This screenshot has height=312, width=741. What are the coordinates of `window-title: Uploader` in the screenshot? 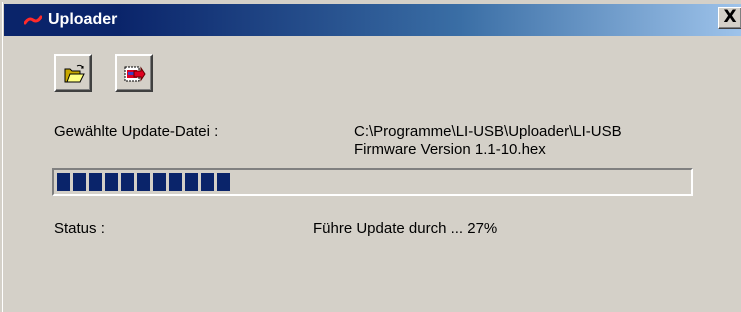 It's located at (83, 19).